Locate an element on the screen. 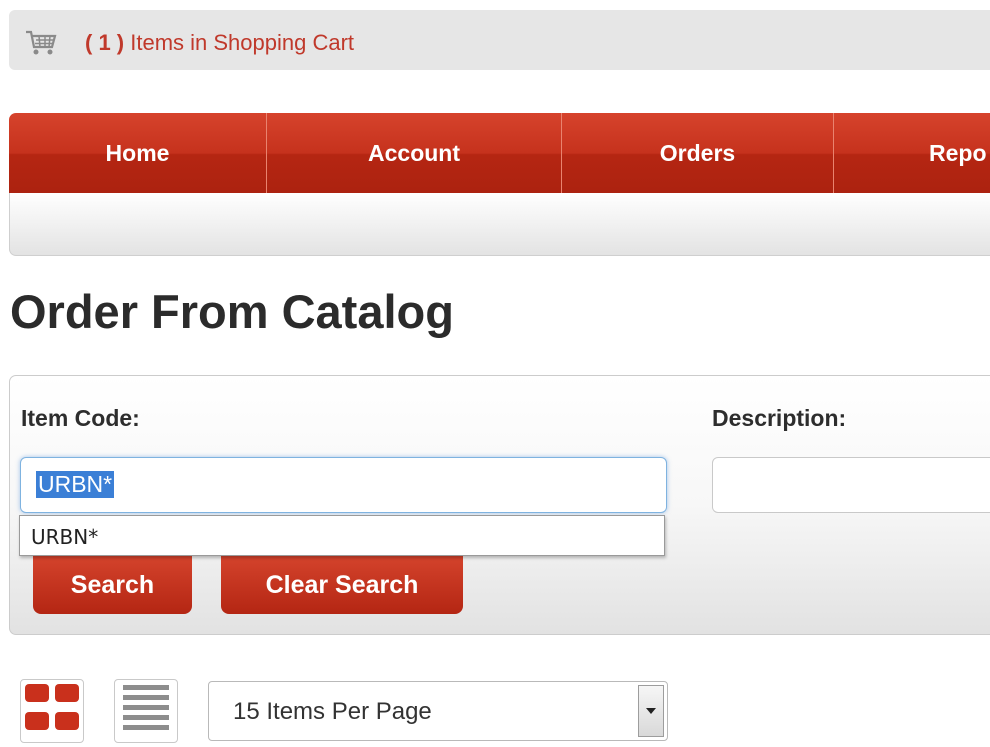 This screenshot has height=747, width=990. description-input is located at coordinates (851, 485).